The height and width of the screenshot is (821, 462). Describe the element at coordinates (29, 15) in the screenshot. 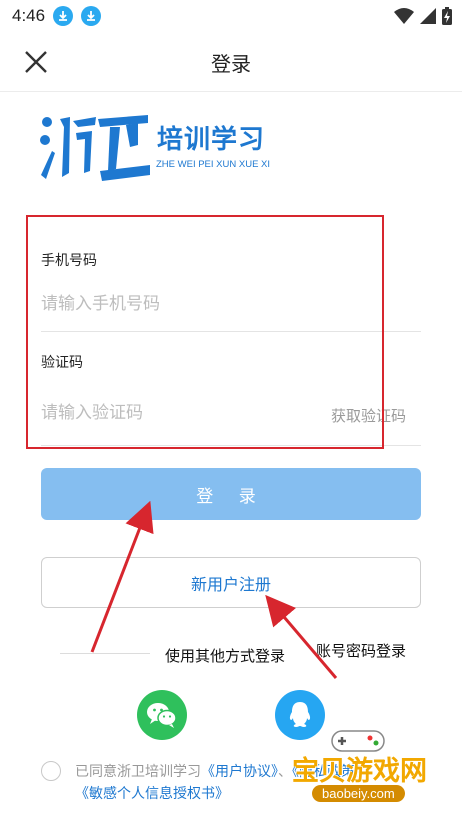

I see `status-time: 4:46` at that location.